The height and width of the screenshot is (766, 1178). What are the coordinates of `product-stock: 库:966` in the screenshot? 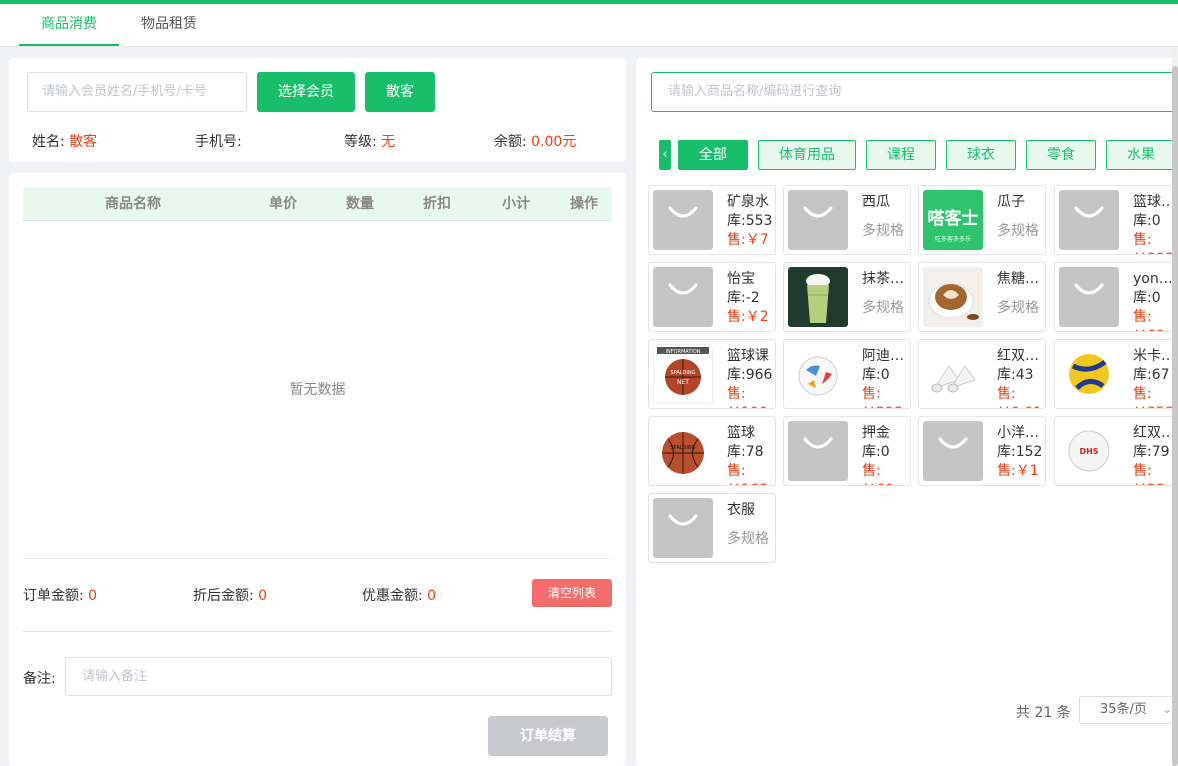 It's located at (750, 375).